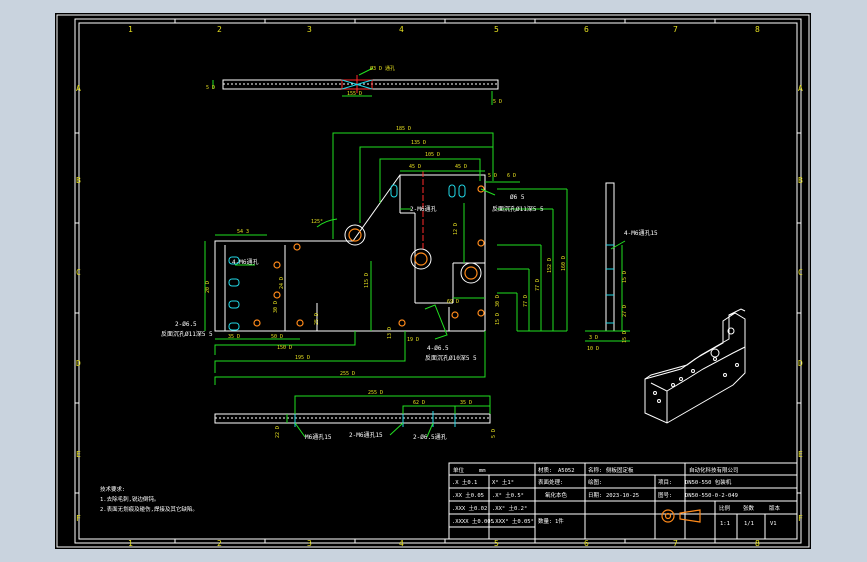 This screenshot has height=562, width=867. Describe the element at coordinates (621, 267) in the screenshot. I see `side-view: 4-M6通孔15 3 D 10 D 15 D 27 D 15 D` at that location.